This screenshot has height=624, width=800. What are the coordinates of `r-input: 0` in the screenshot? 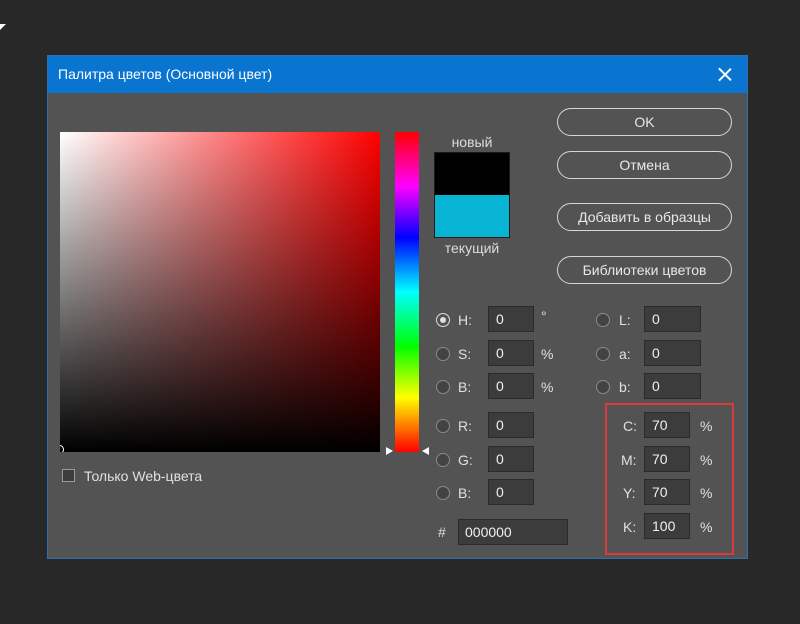 It's located at (511, 425).